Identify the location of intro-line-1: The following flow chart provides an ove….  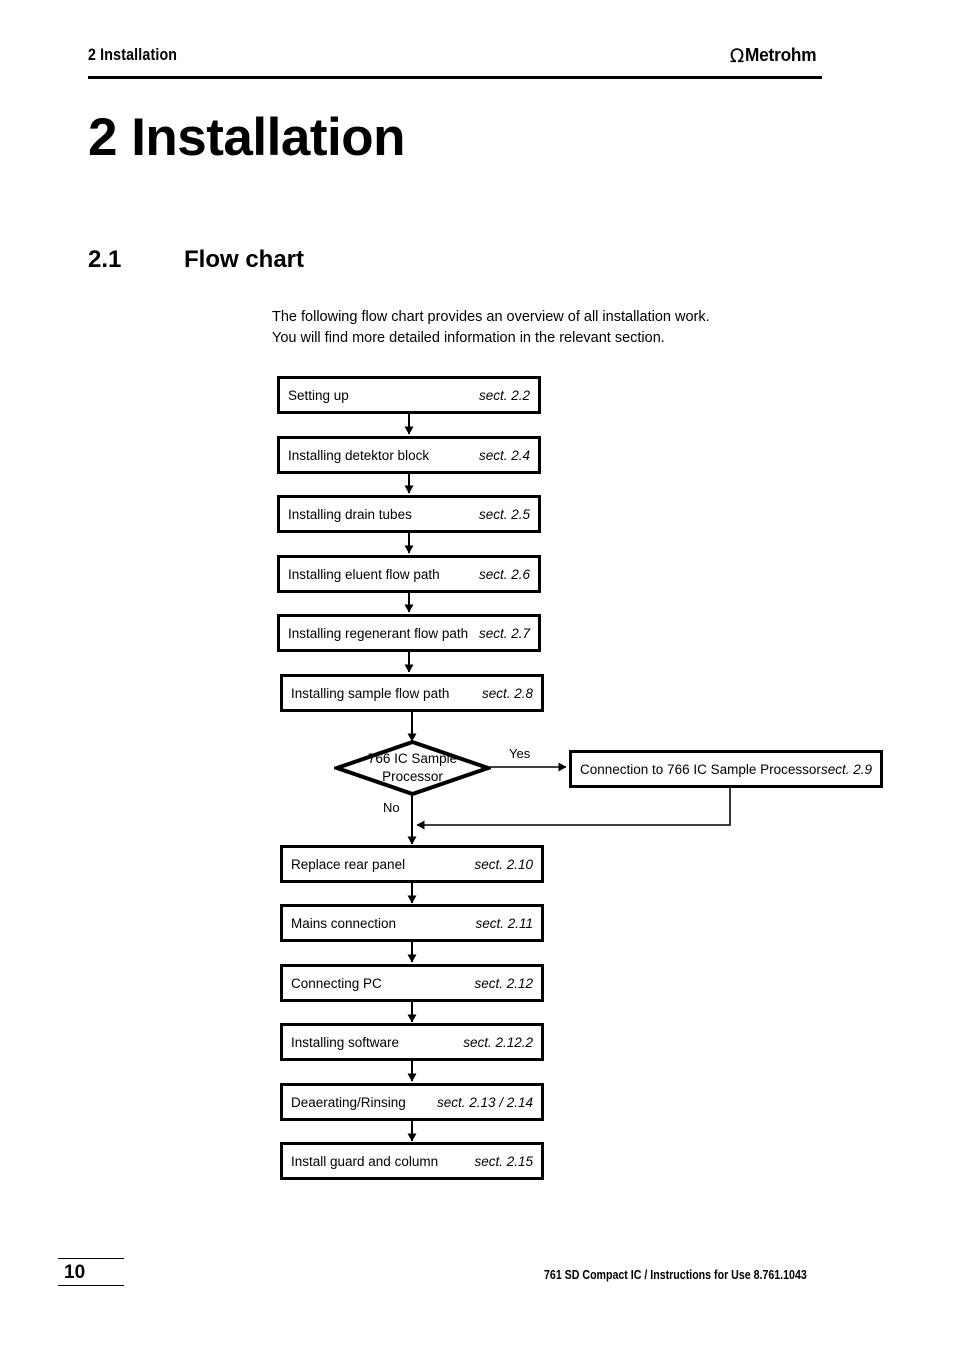
(491, 317).